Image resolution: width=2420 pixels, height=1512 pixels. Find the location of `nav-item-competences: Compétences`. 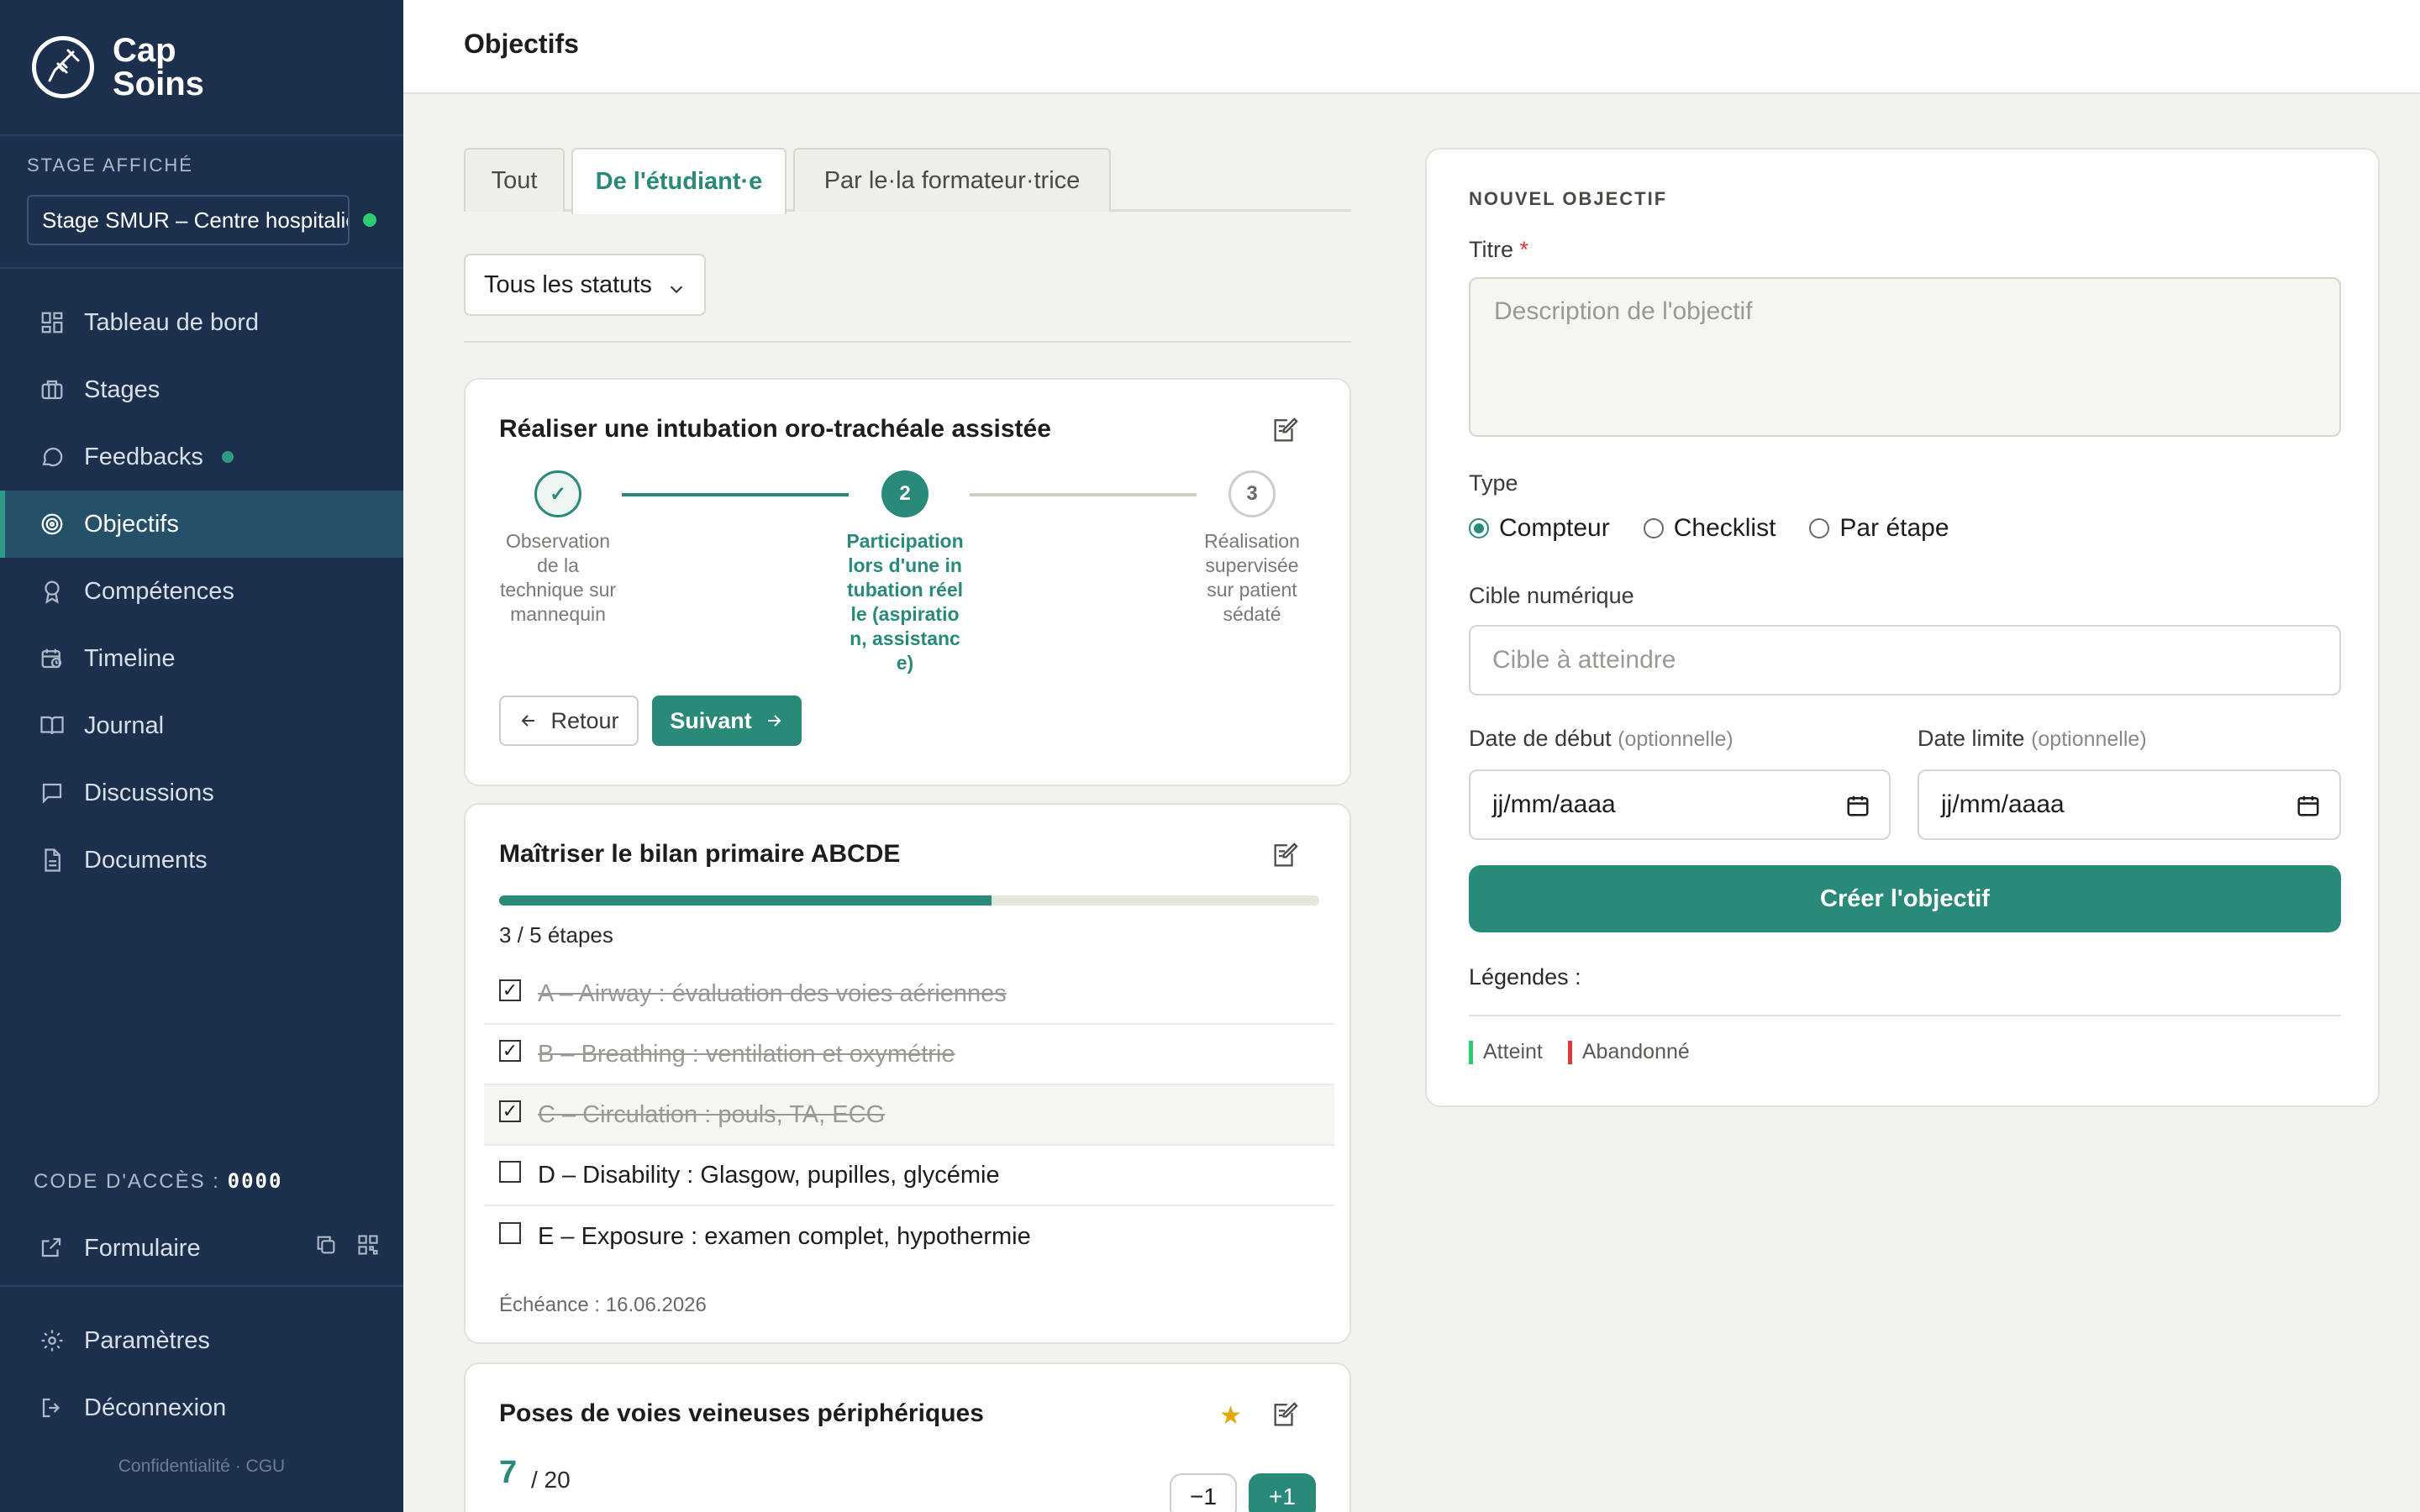

nav-item-competences: Compétences is located at coordinates (202, 591).